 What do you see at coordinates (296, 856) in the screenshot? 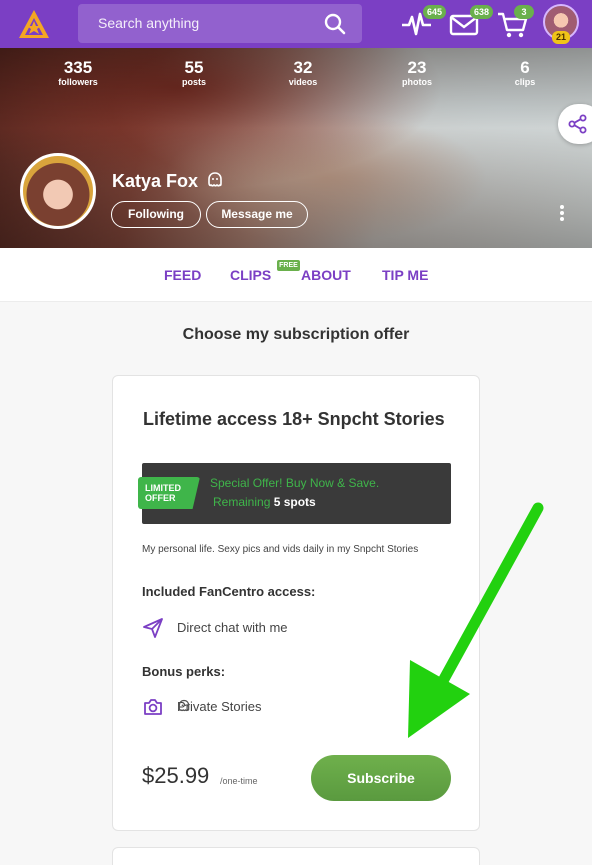
I see `next-offer-card` at bounding box center [296, 856].